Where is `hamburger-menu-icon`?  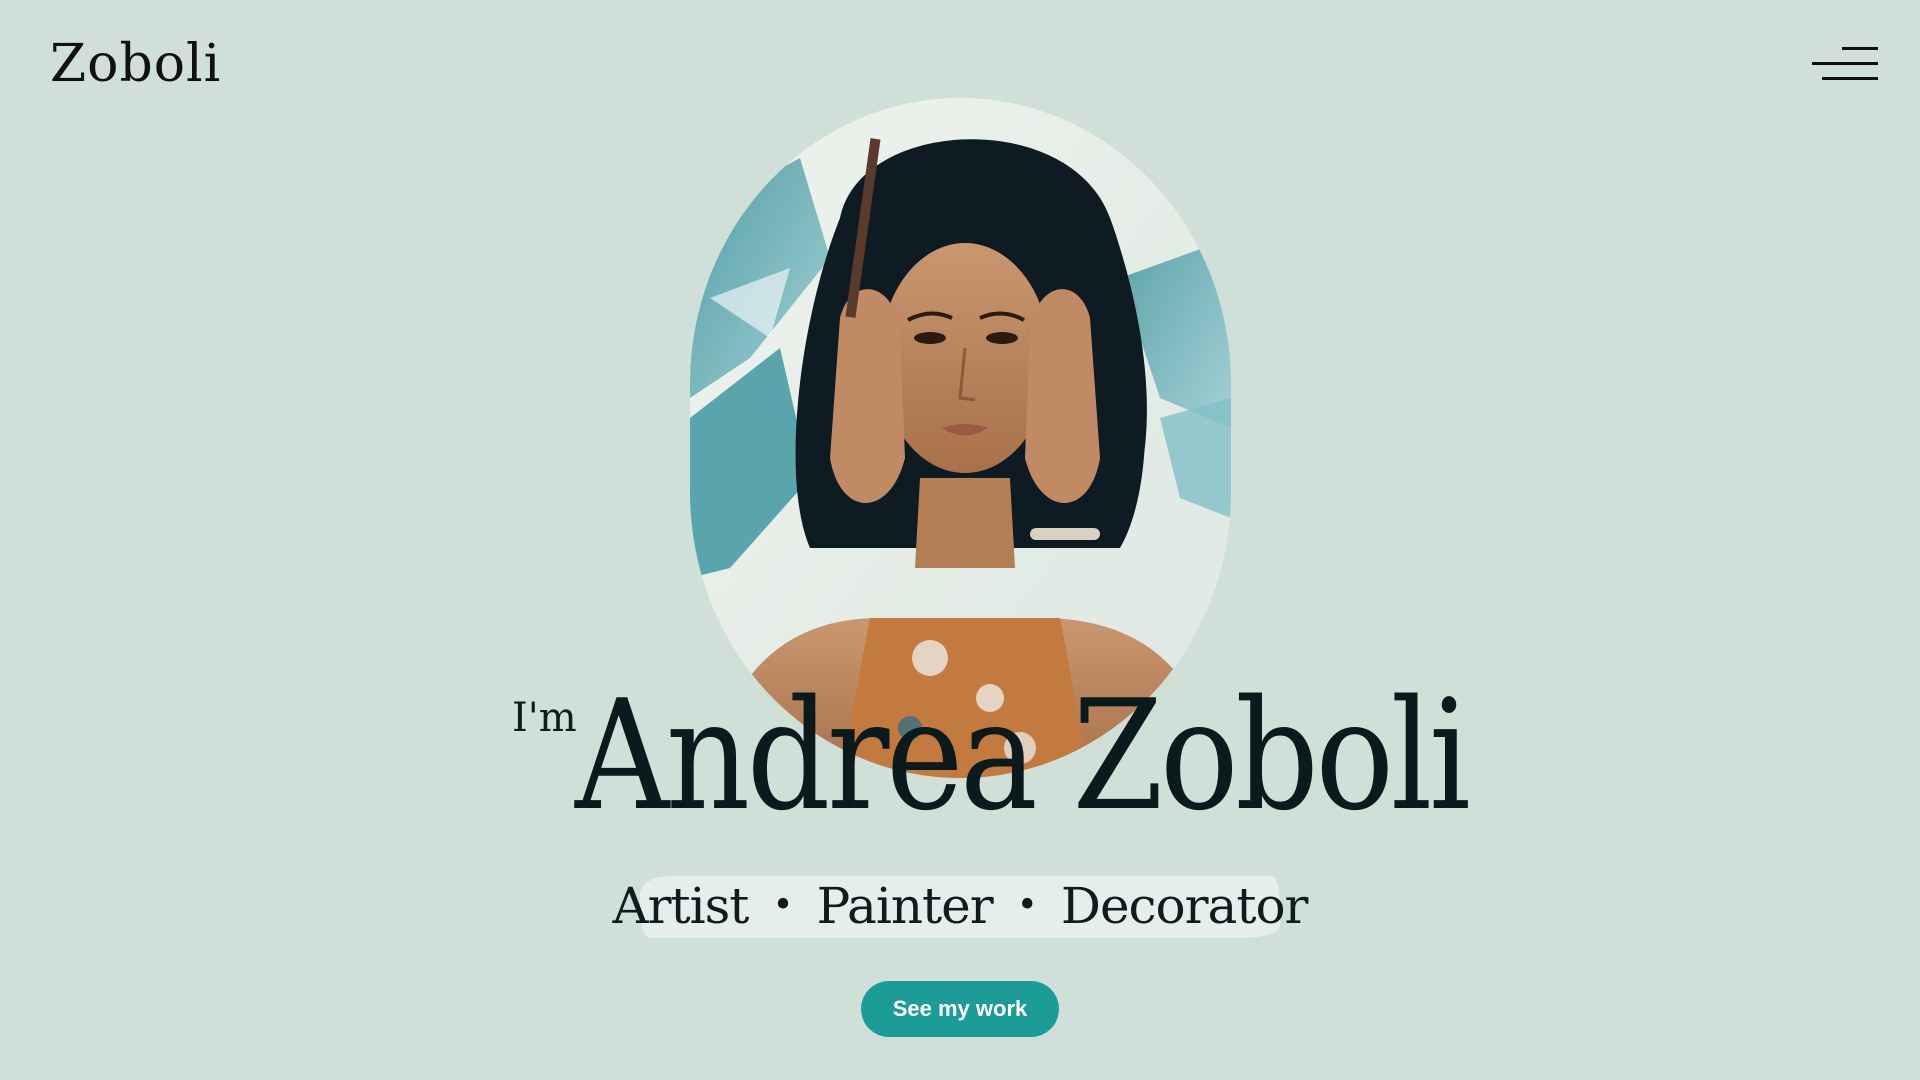
hamburger-menu-icon is located at coordinates (1845, 64).